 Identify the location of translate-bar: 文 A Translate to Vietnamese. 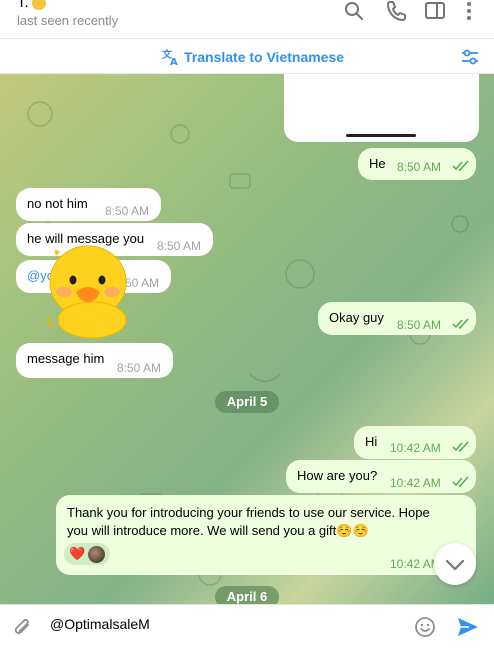
(247, 56).